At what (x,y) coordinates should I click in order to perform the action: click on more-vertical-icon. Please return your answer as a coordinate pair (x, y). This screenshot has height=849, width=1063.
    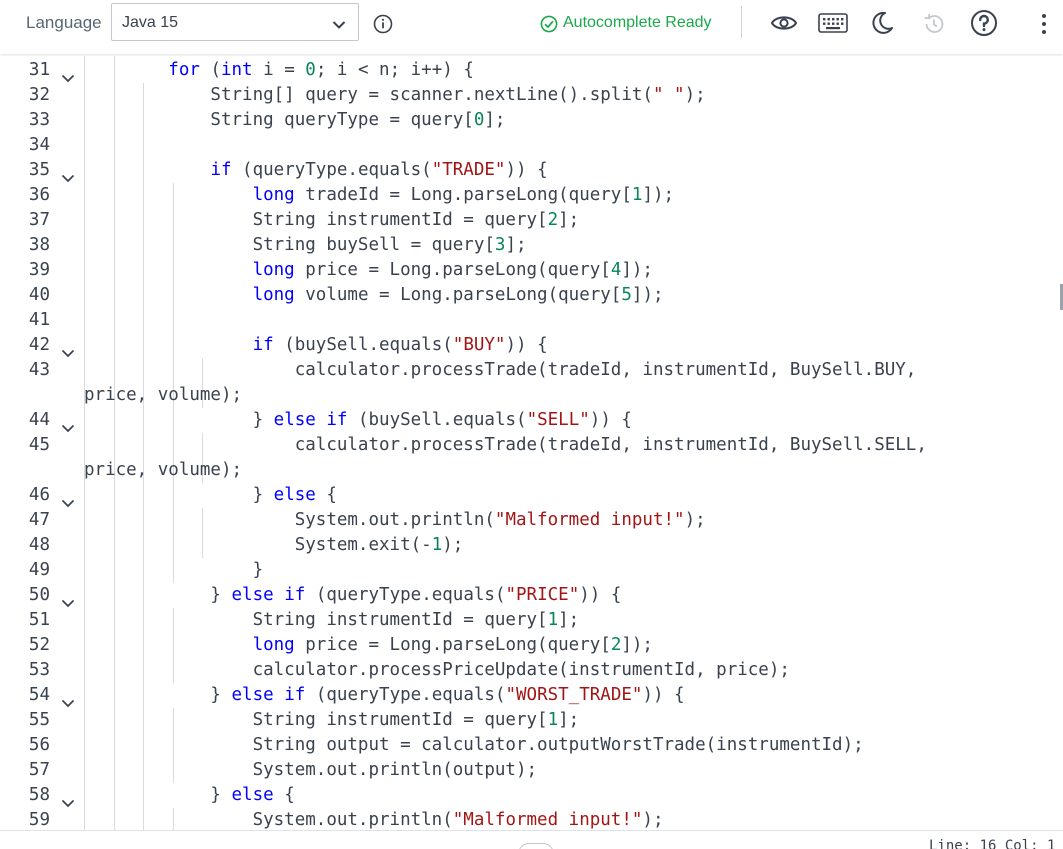
    Looking at the image, I should click on (1044, 26).